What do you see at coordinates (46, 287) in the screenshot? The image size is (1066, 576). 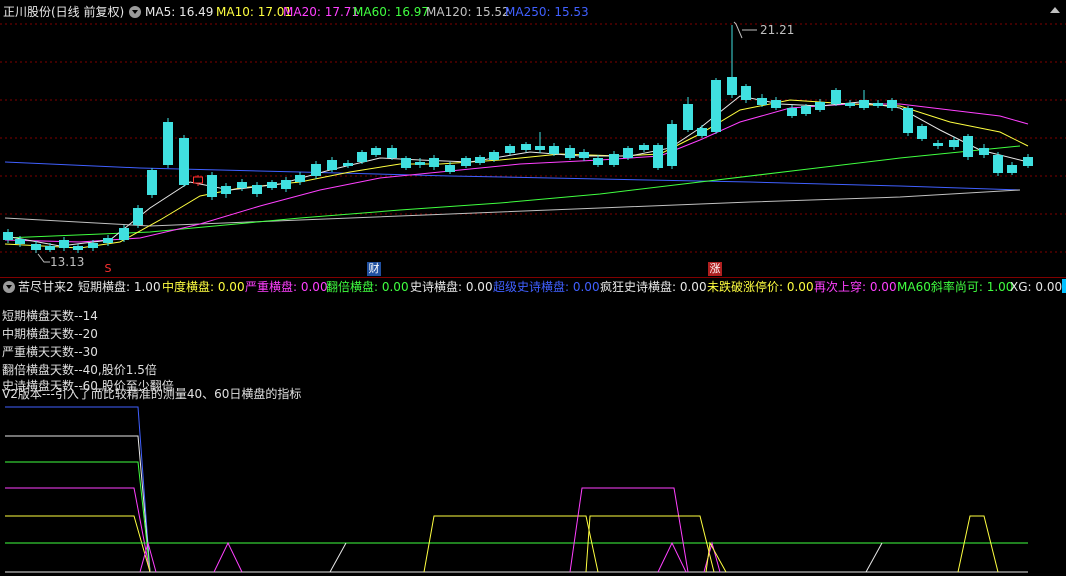 I see `indicator-name: 苦尽甘来2` at bounding box center [46, 287].